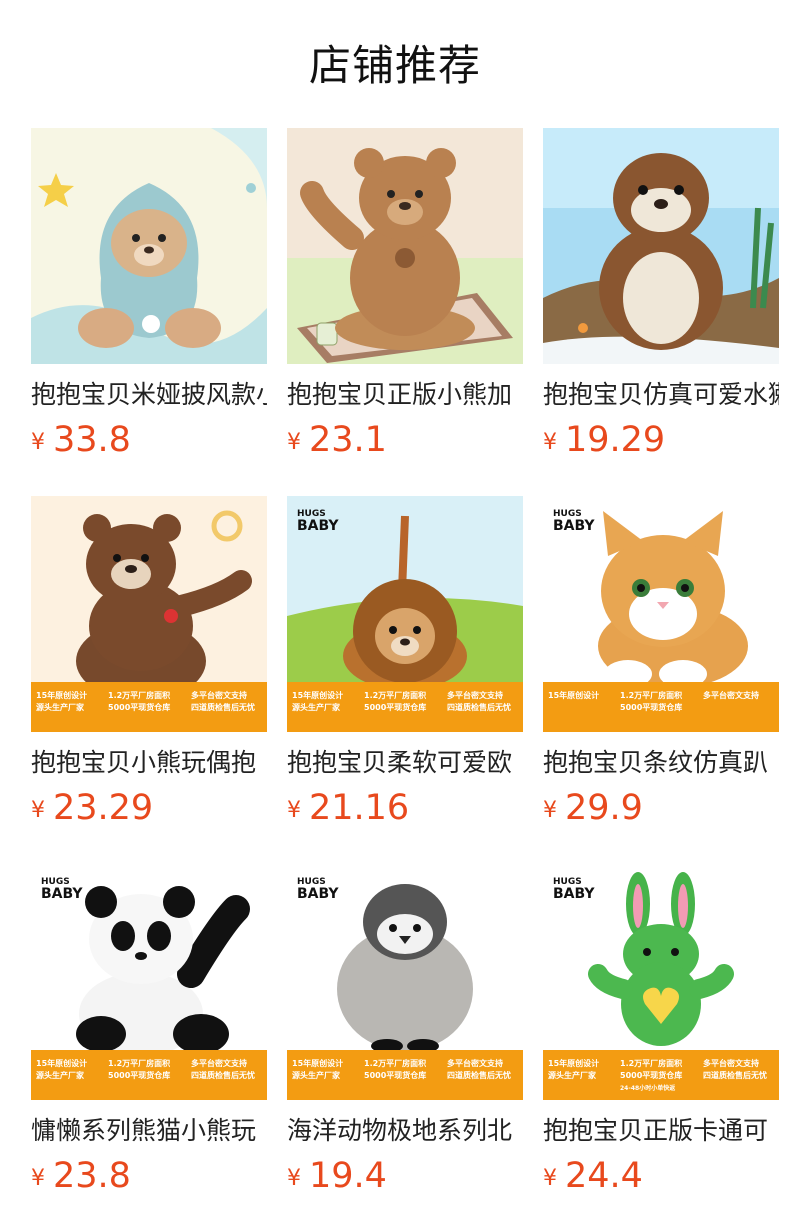  I want to click on price-amount: 33.8, so click(92, 440).